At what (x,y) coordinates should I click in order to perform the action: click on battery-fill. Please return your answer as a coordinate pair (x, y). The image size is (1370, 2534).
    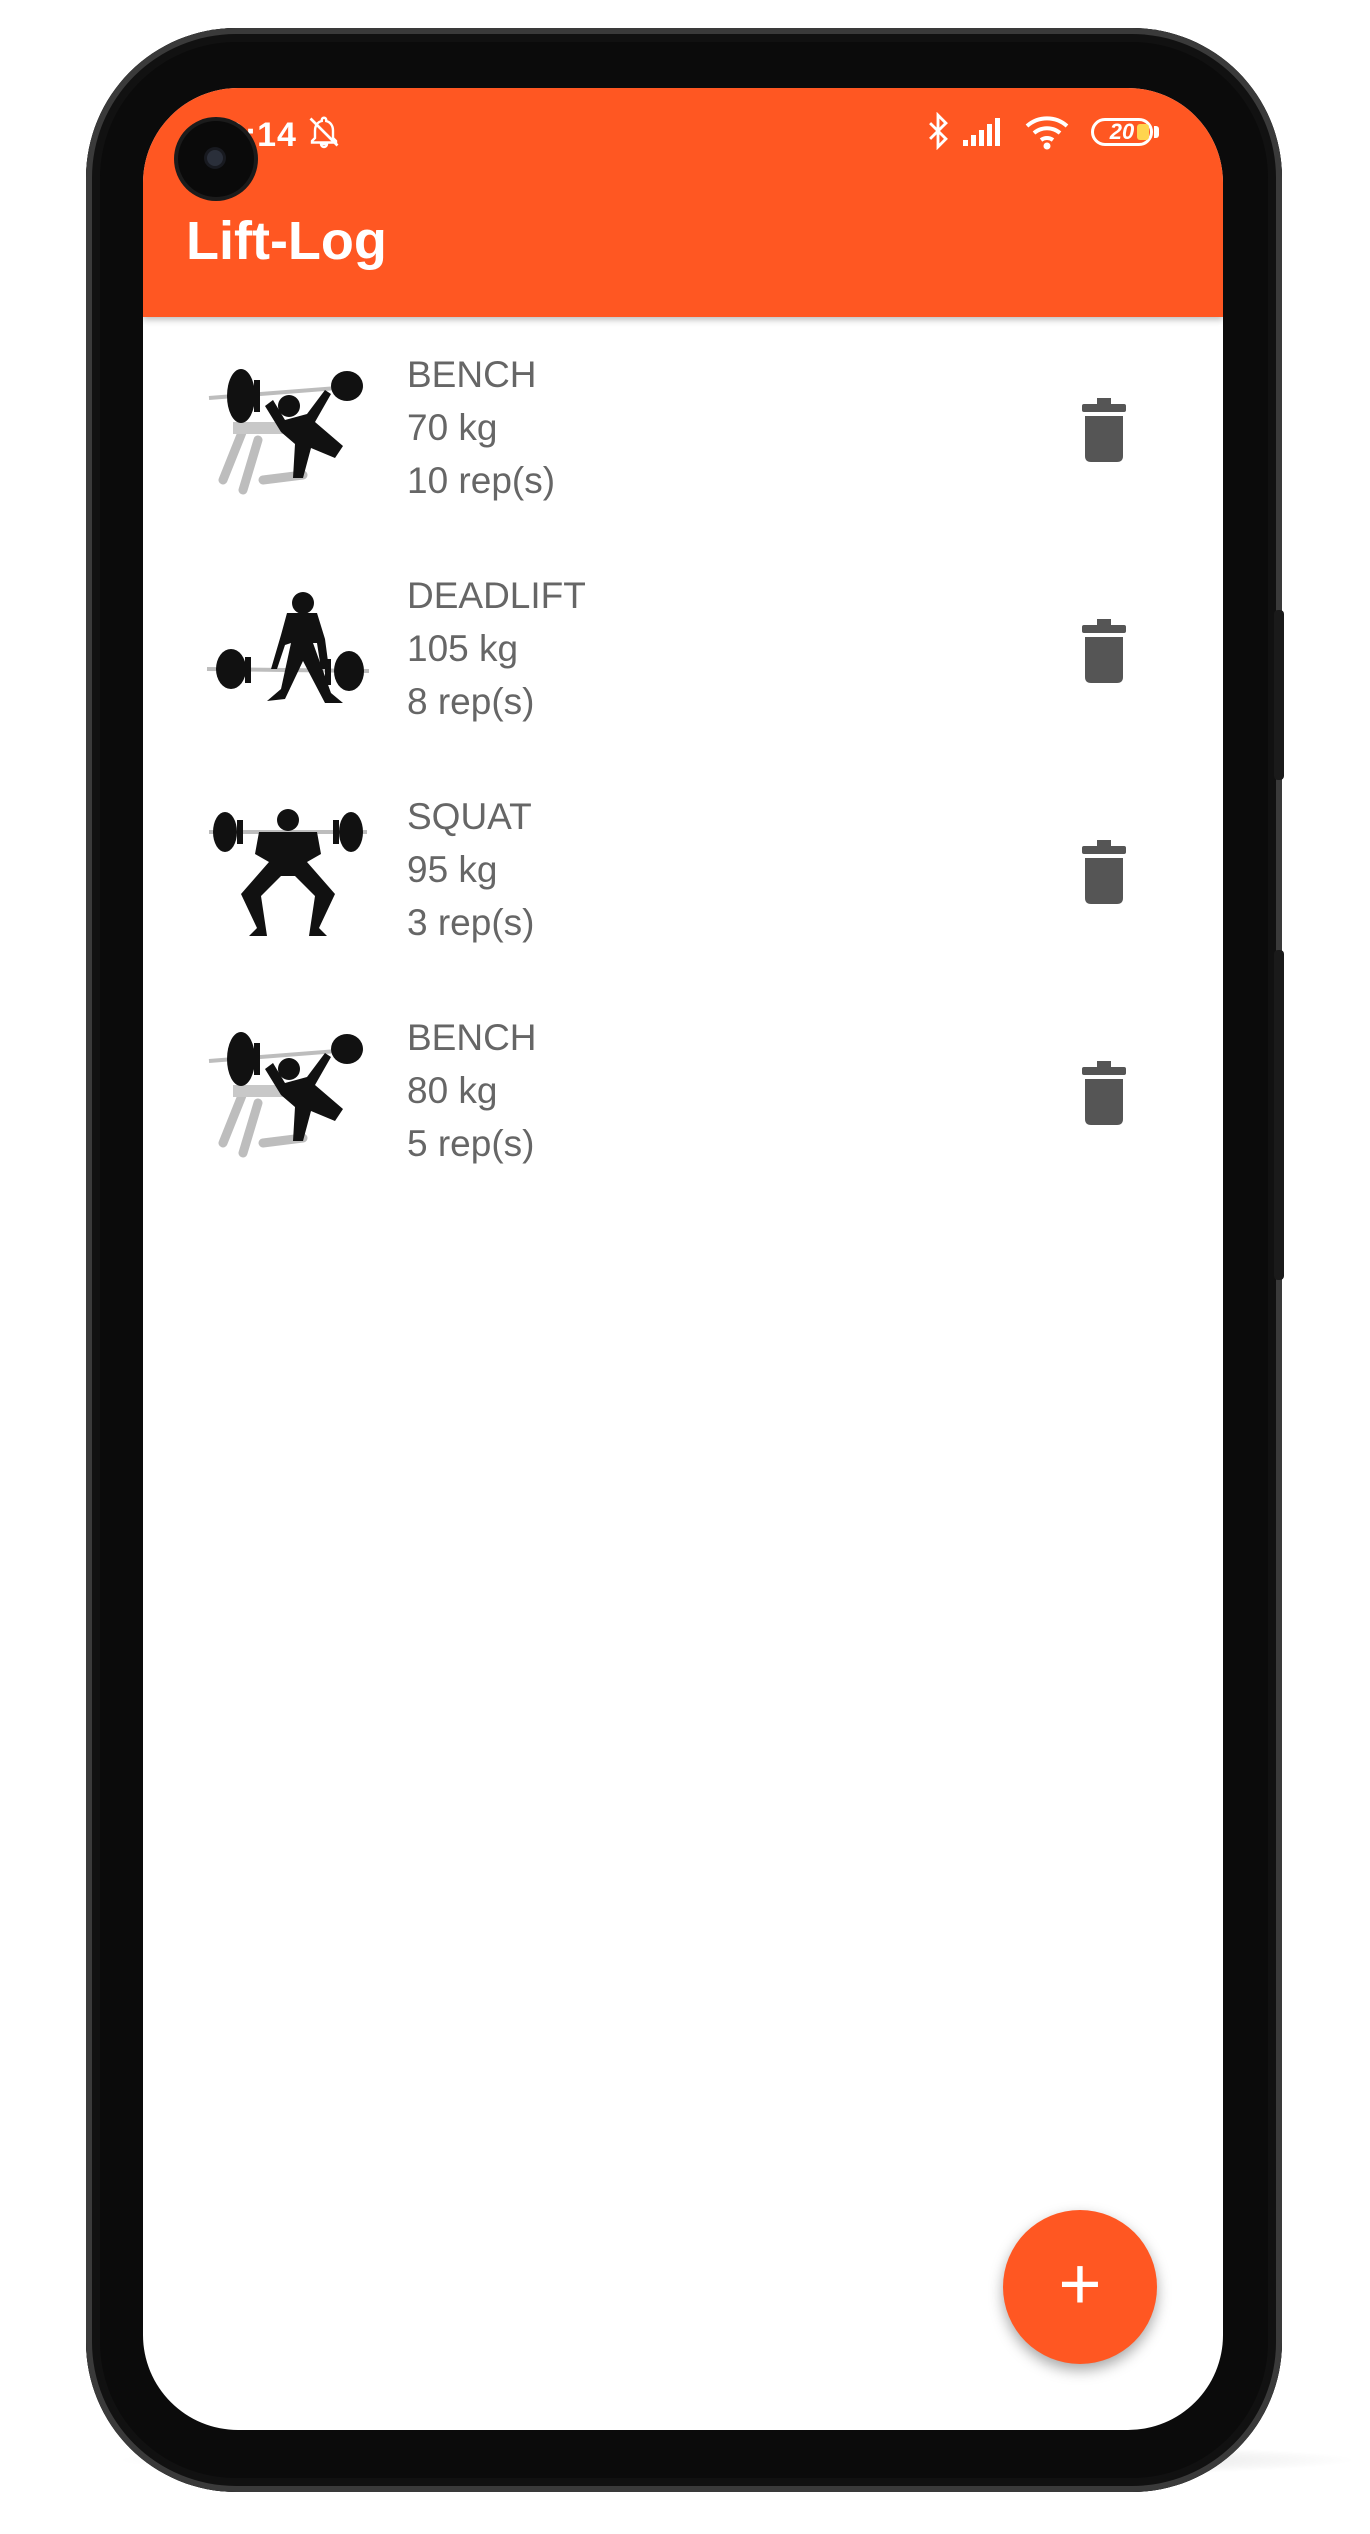
    Looking at the image, I should click on (1143, 132).